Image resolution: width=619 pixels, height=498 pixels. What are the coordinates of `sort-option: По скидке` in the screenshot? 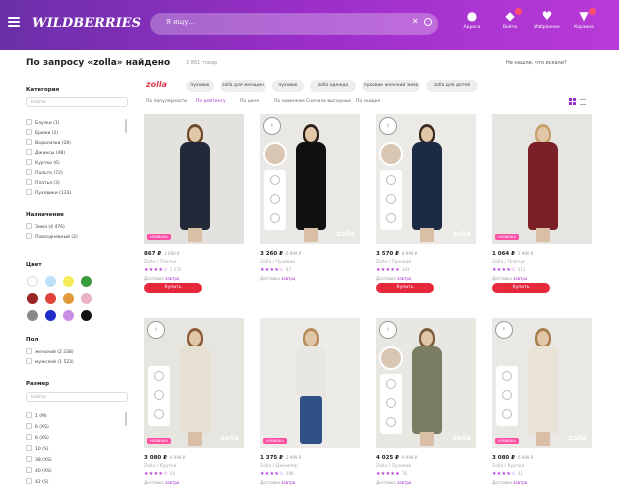 It's located at (368, 101).